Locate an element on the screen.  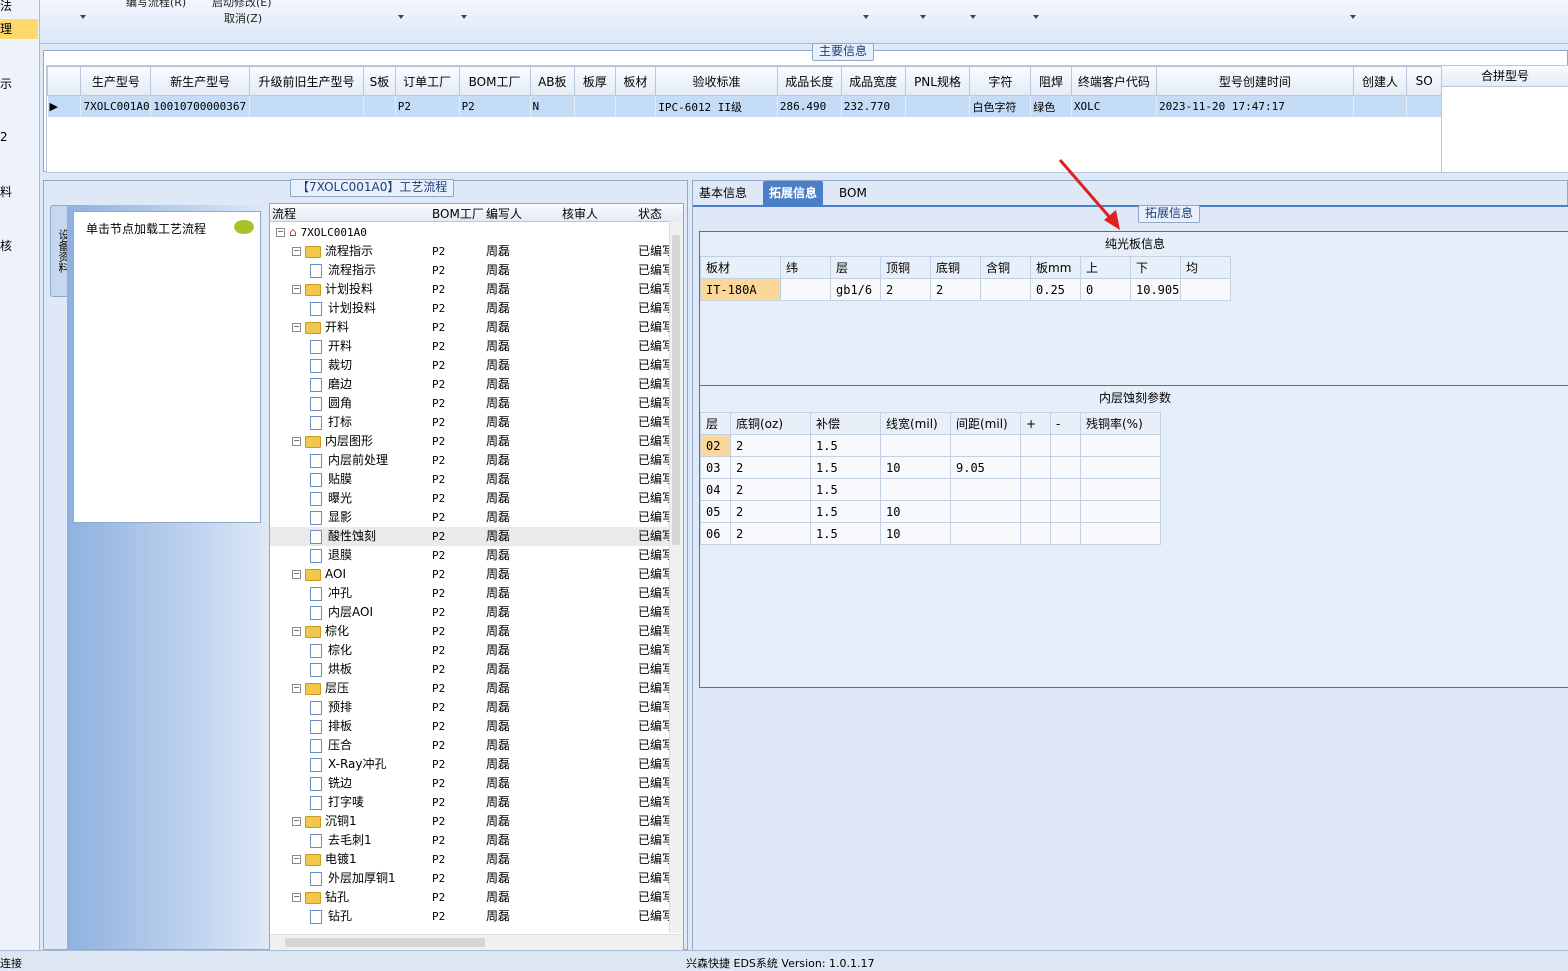
column-header: SO is located at coordinates (1424, 81).